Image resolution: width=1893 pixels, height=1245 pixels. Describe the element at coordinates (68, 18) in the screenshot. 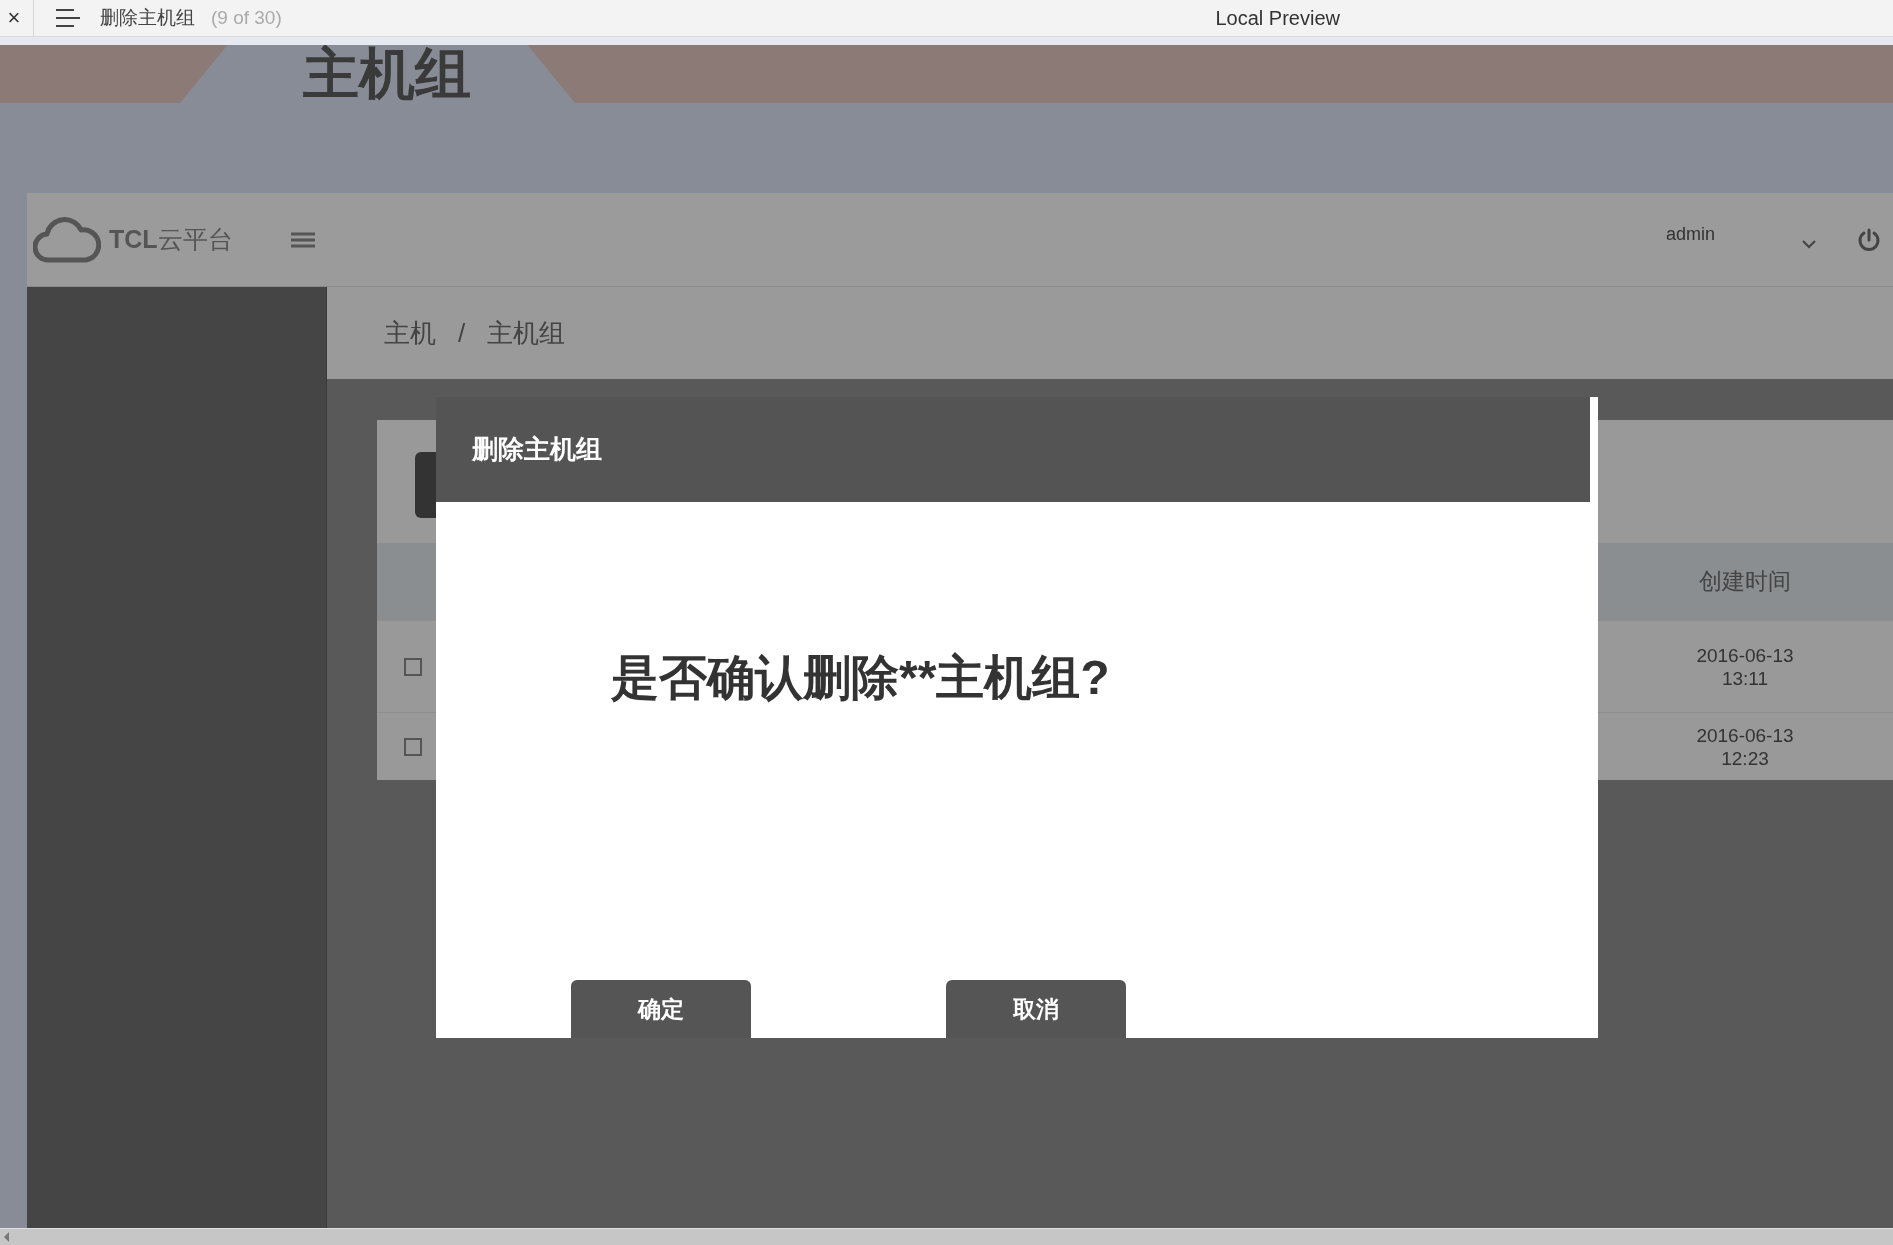

I see `menu-icon` at that location.